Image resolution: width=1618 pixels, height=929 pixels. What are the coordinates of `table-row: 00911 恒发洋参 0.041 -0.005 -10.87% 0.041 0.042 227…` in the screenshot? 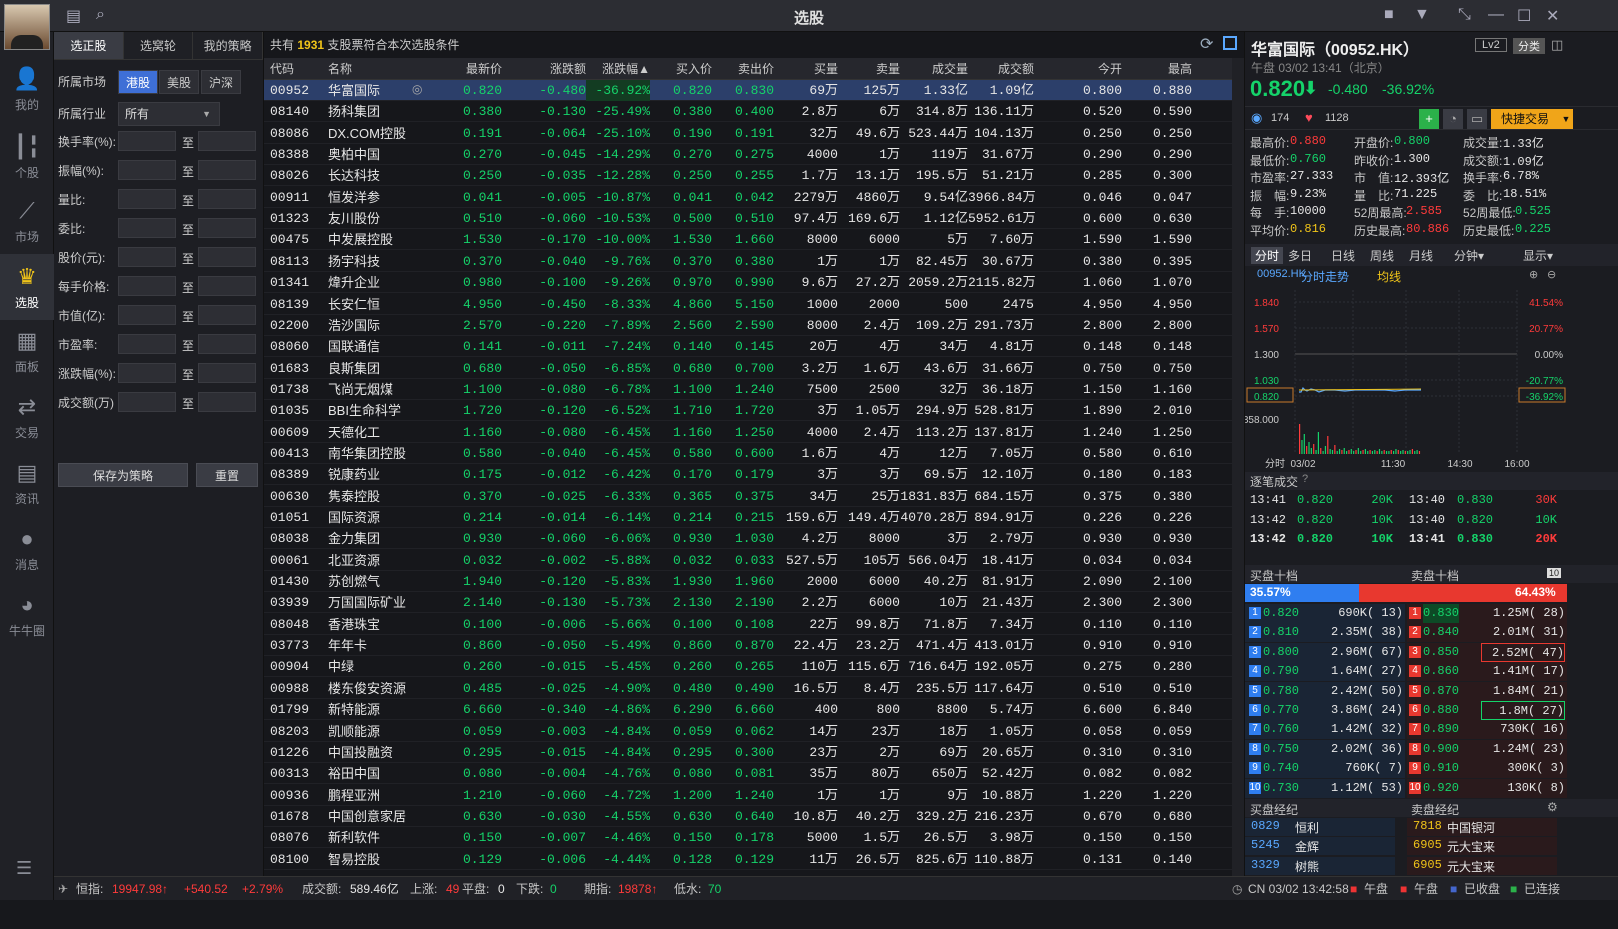 It's located at (748, 197).